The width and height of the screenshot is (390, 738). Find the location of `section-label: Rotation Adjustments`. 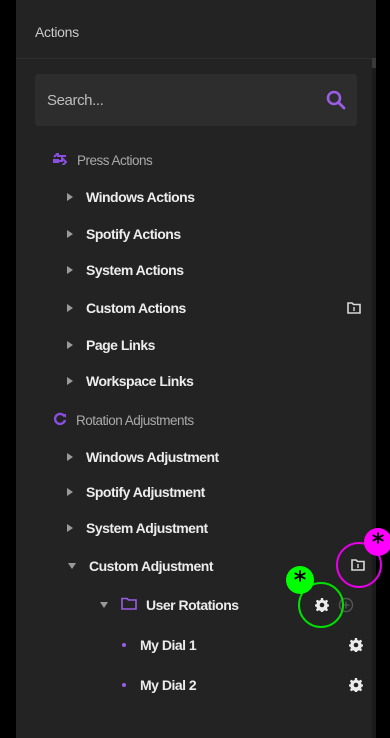

section-label: Rotation Adjustments is located at coordinates (135, 420).